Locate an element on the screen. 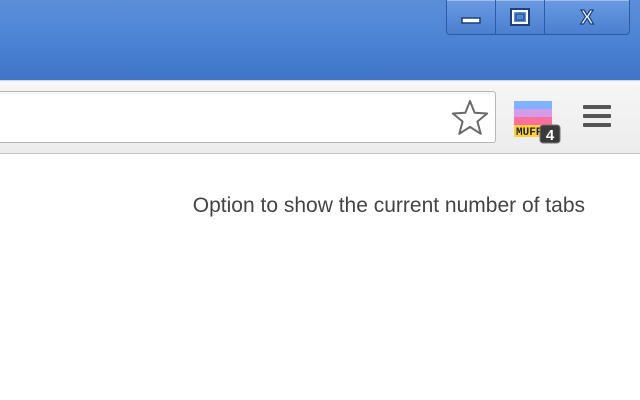  close-button: X is located at coordinates (587, 17).